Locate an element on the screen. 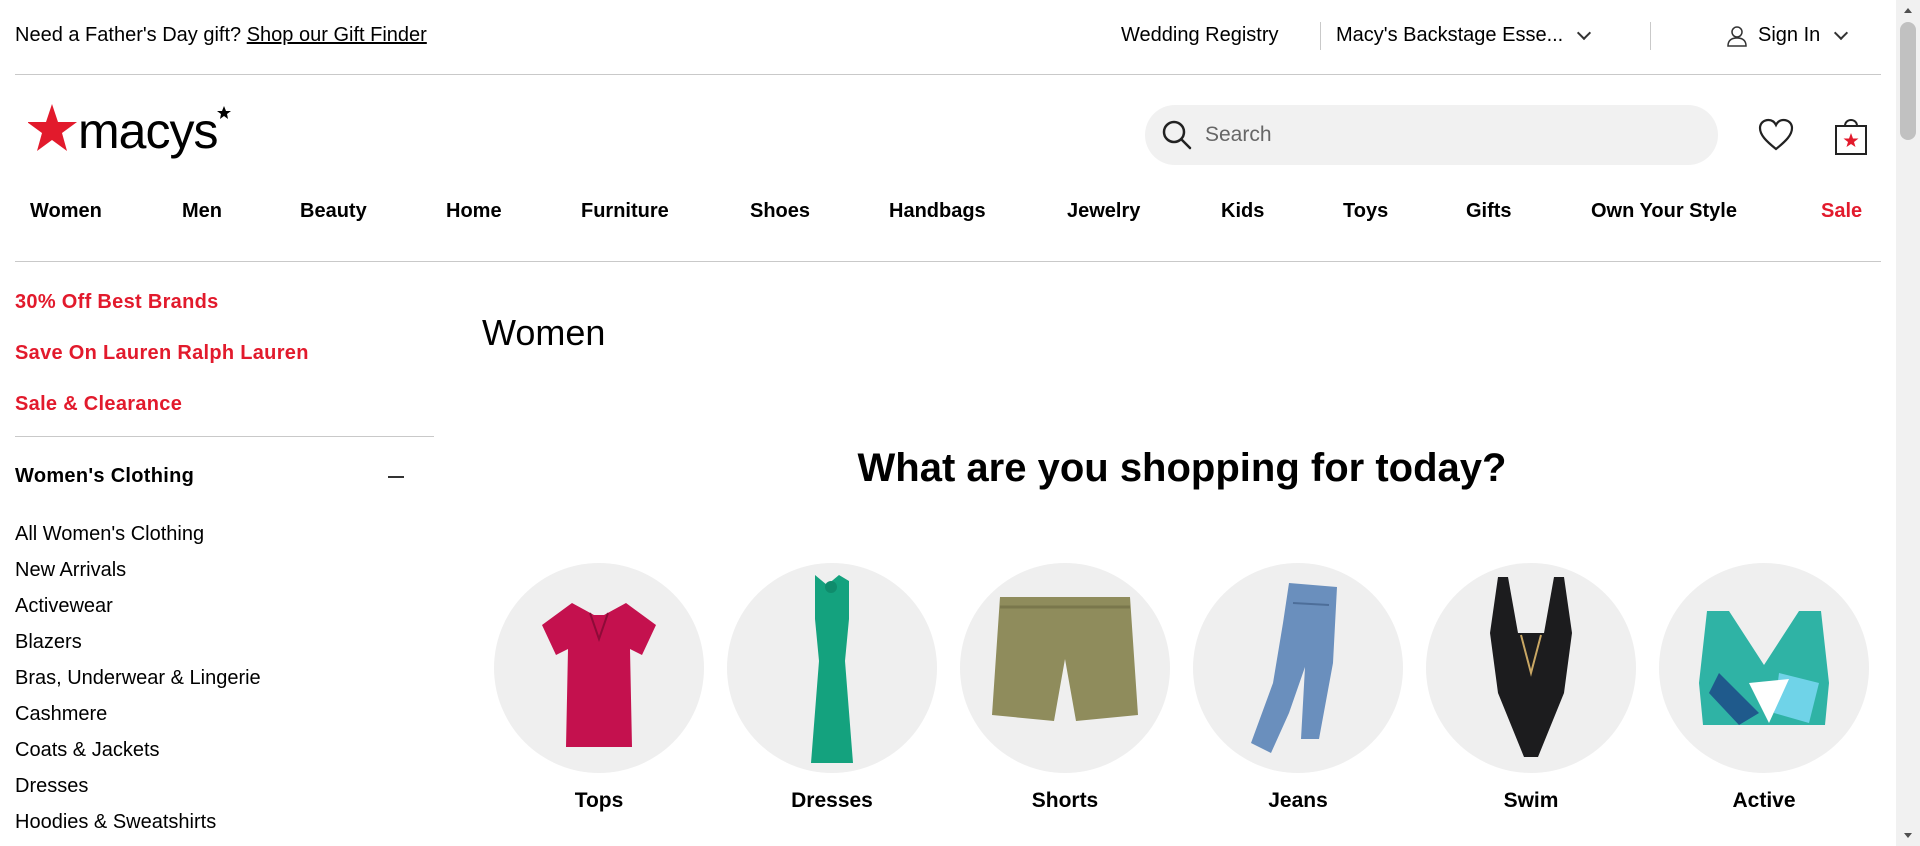  nav-toys: Toys is located at coordinates (1365, 211).